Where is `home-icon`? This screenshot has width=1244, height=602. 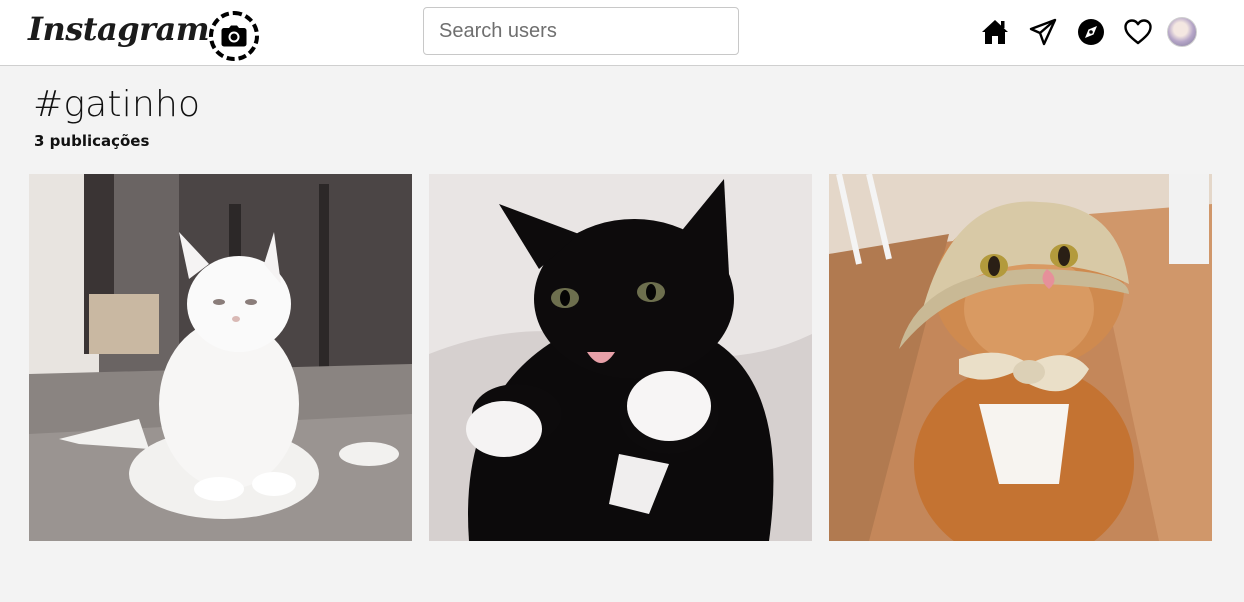
home-icon is located at coordinates (995, 32).